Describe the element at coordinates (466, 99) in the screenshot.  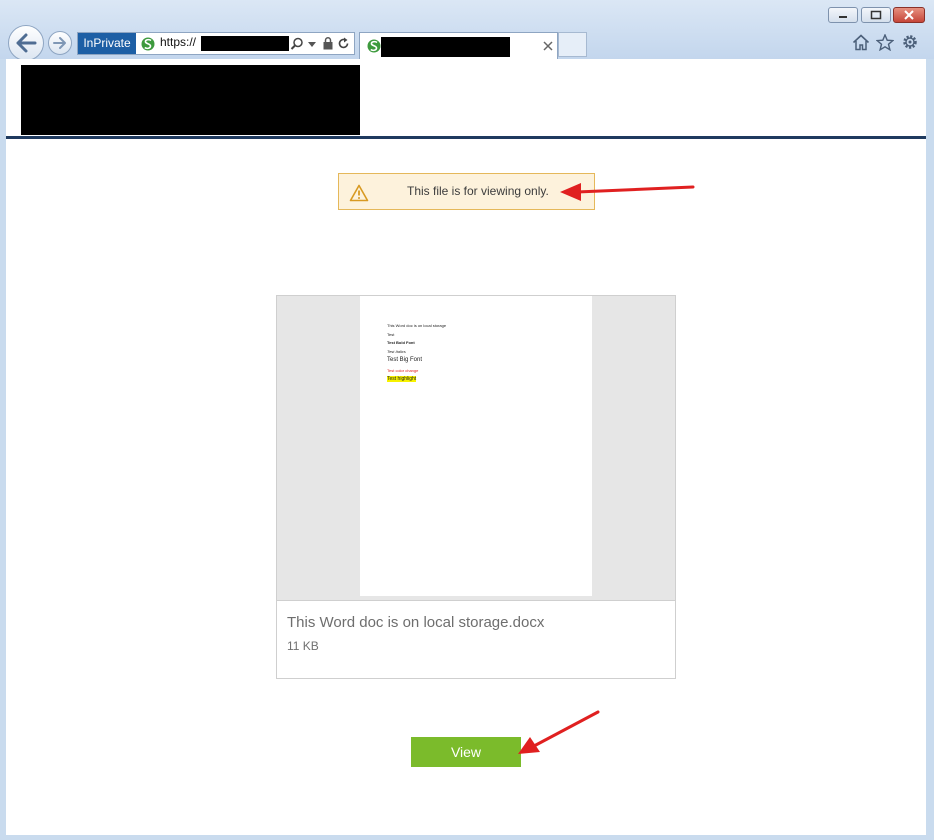
I see `site-header` at that location.